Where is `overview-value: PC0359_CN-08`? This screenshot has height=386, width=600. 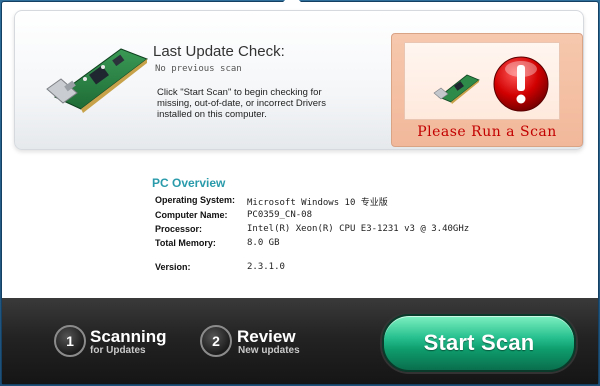 overview-value: PC0359_CN-08 is located at coordinates (280, 215).